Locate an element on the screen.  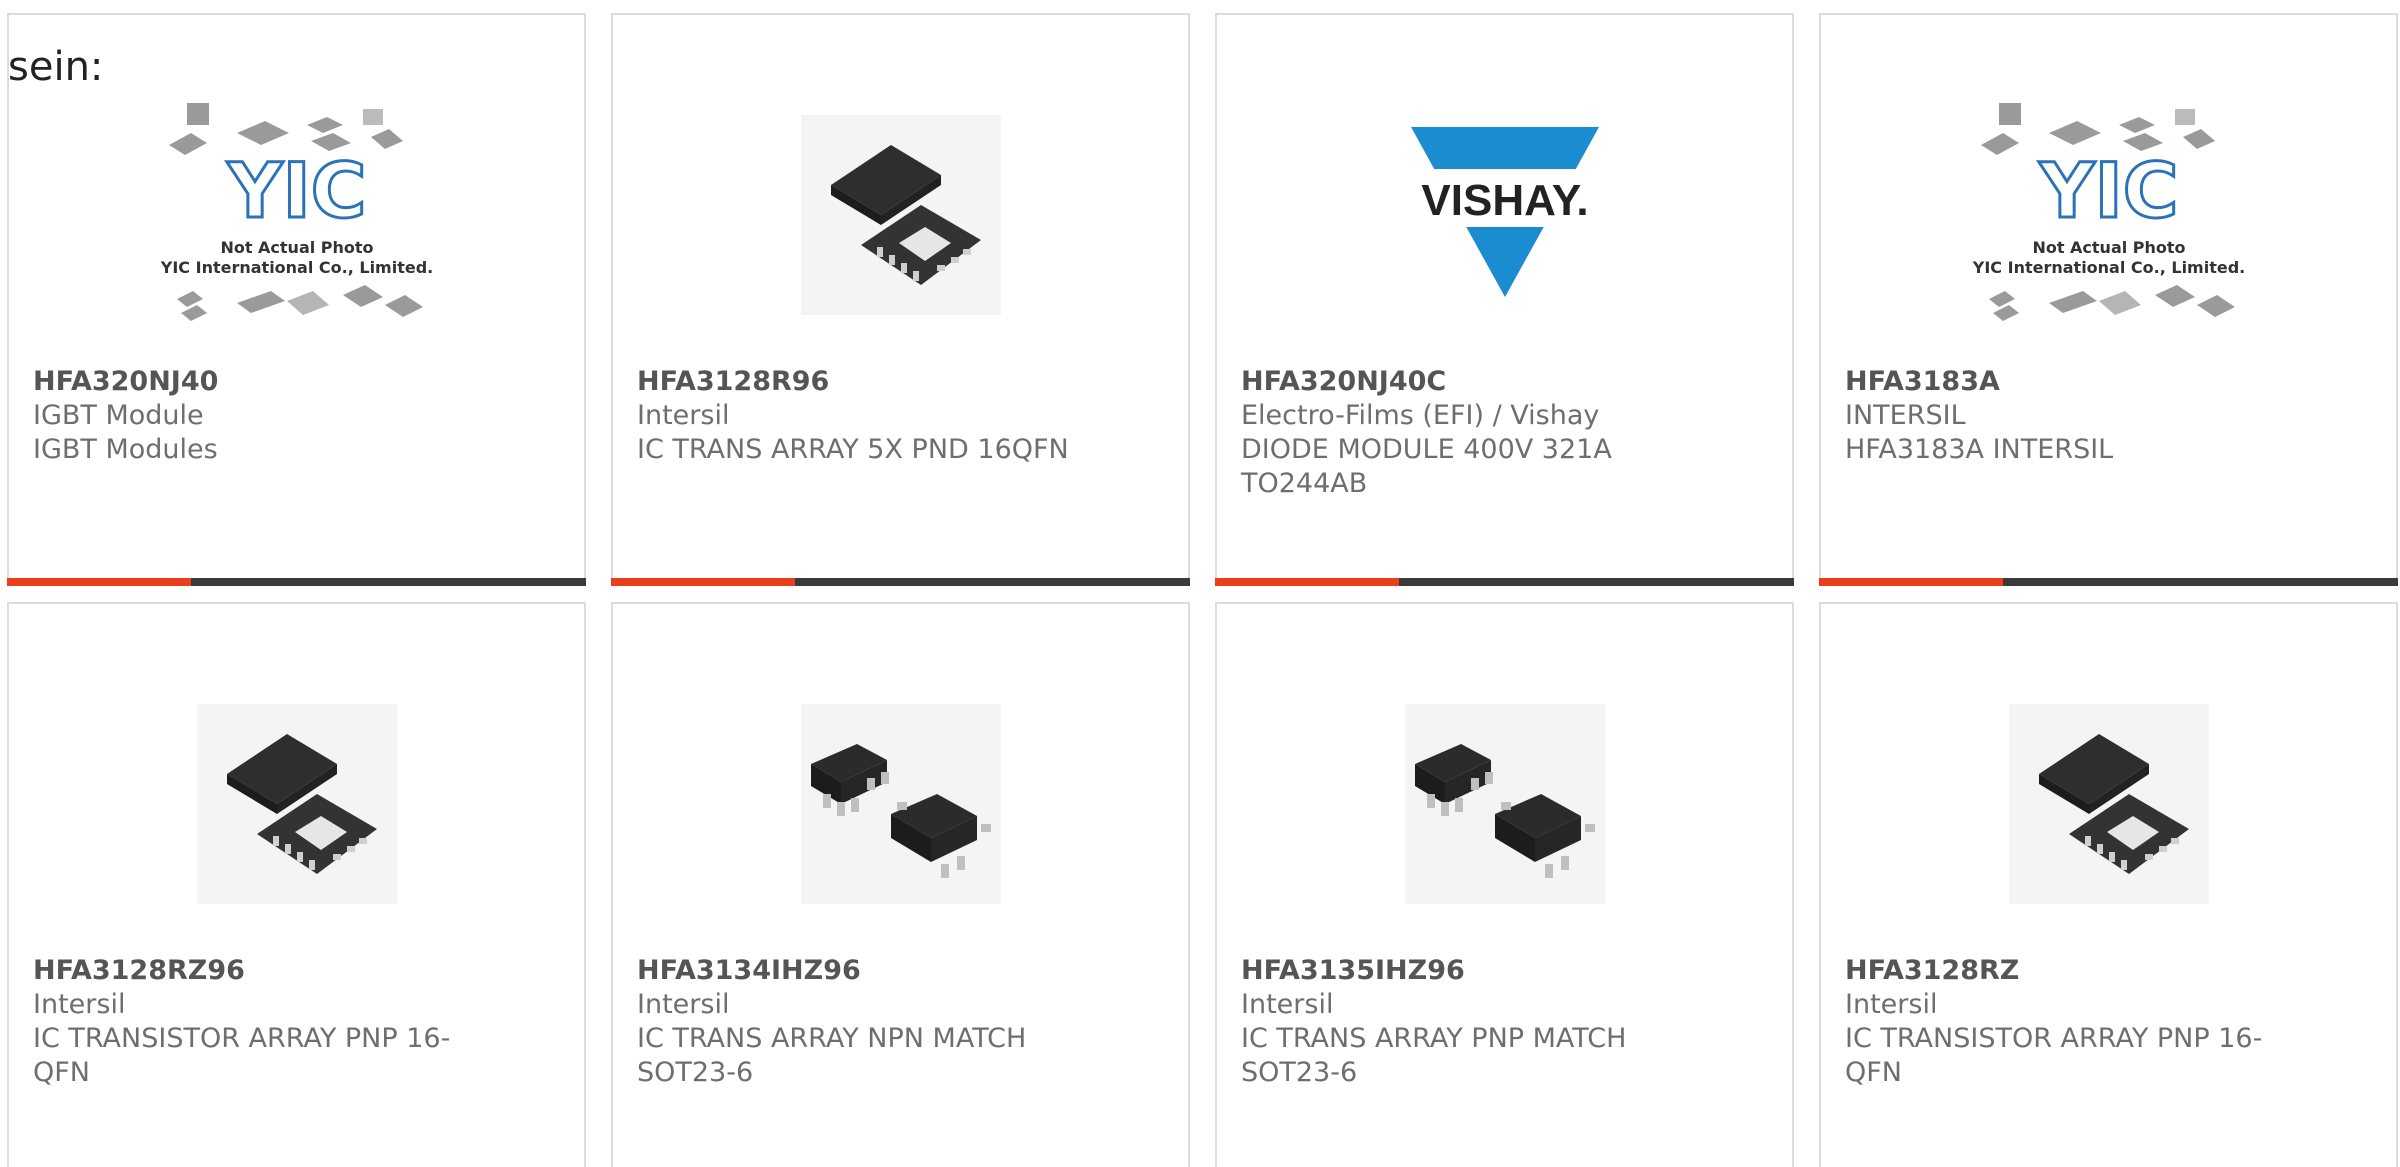
vishay-logo: VISHAY. is located at coordinates (1504, 212).